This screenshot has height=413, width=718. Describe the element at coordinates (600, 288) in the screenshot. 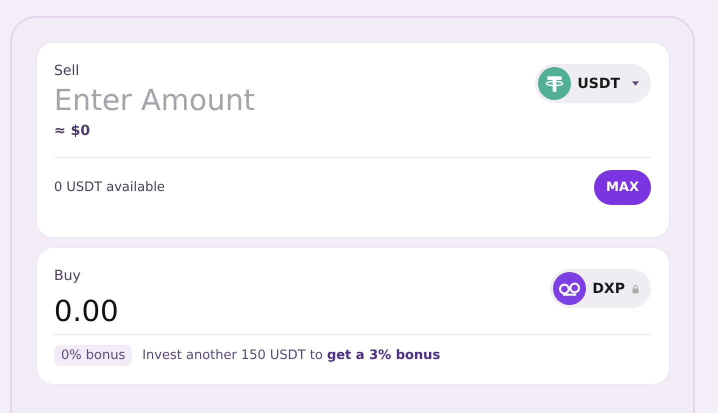

I see `token-selector: DXP` at that location.